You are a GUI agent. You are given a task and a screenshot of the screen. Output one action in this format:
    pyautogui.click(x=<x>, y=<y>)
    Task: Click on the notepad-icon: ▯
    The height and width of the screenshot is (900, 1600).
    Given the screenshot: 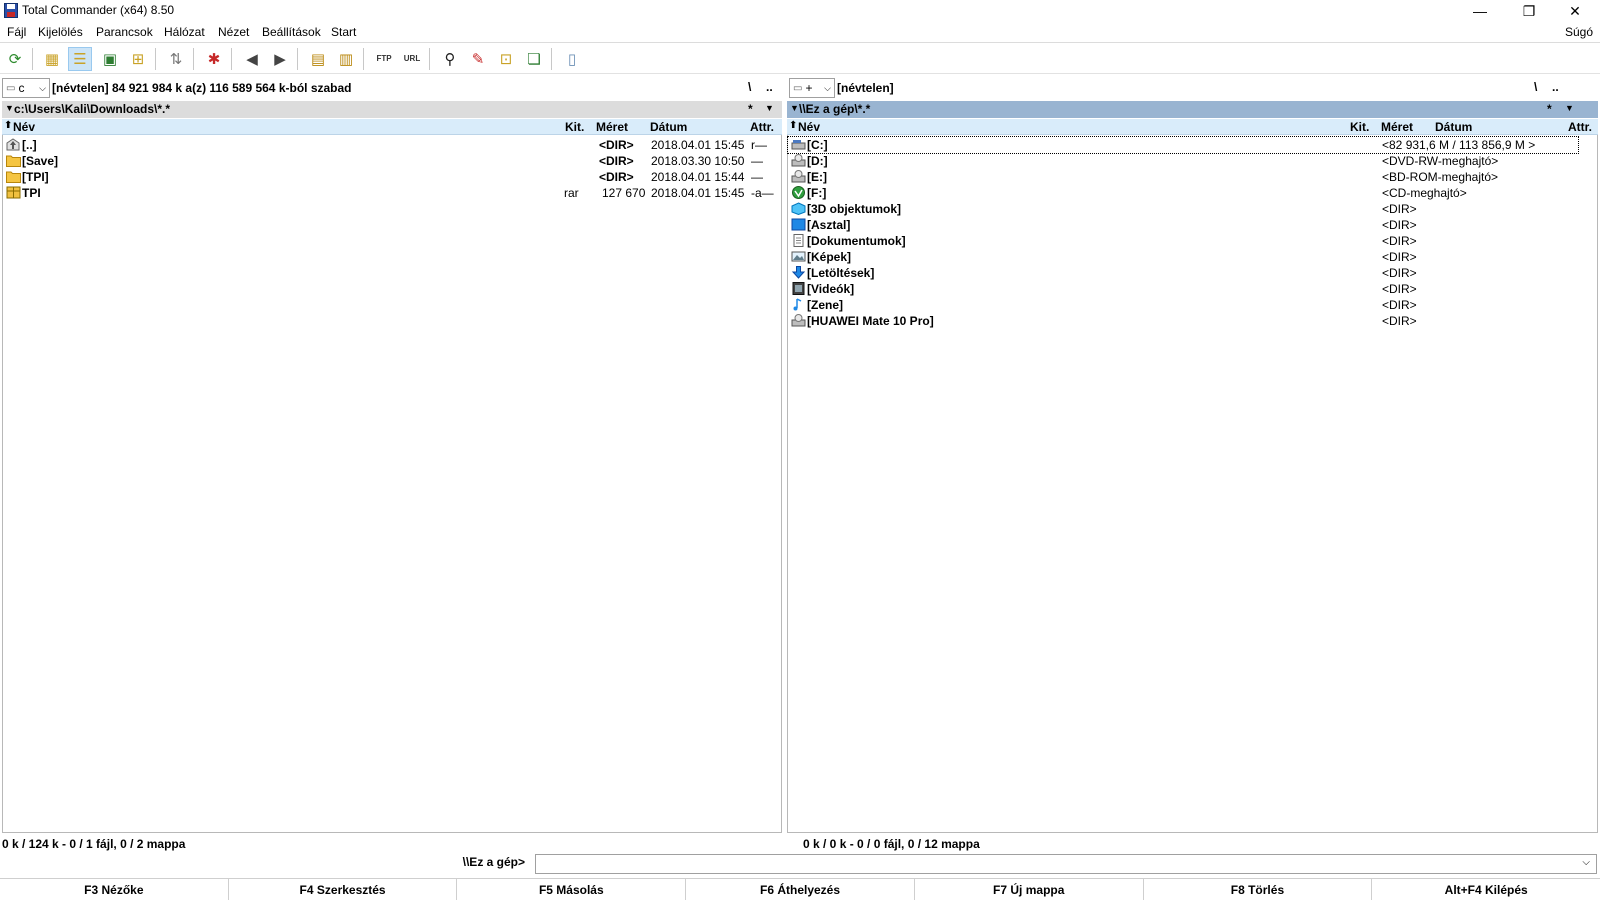 What is the action you would take?
    pyautogui.click(x=572, y=59)
    